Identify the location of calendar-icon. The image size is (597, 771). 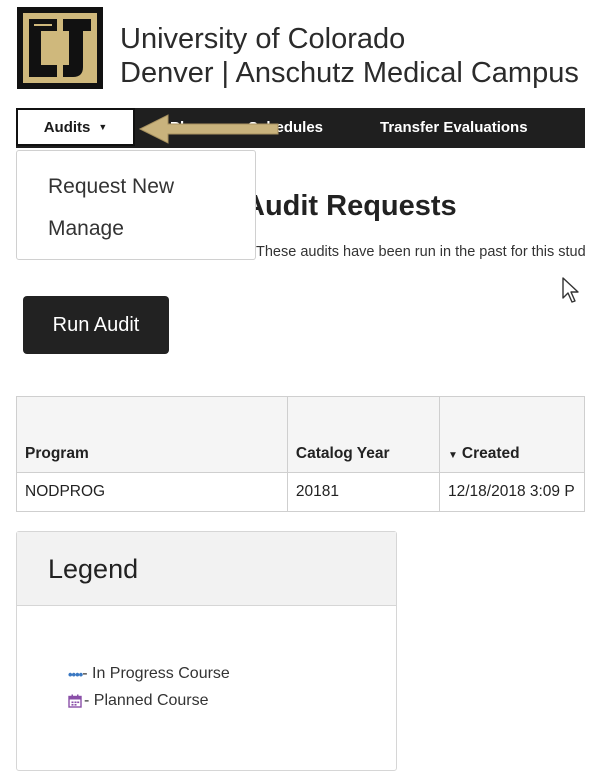
(75, 701).